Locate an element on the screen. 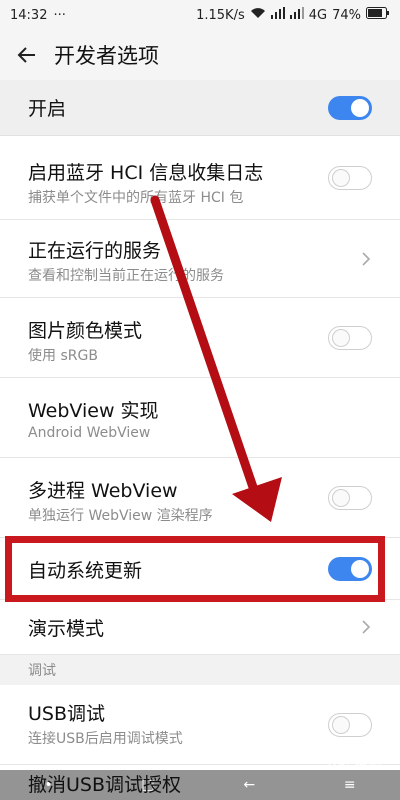 The width and height of the screenshot is (400, 800). item-title: 启用蓝牙 HCI 信息收集日志 is located at coordinates (146, 173).